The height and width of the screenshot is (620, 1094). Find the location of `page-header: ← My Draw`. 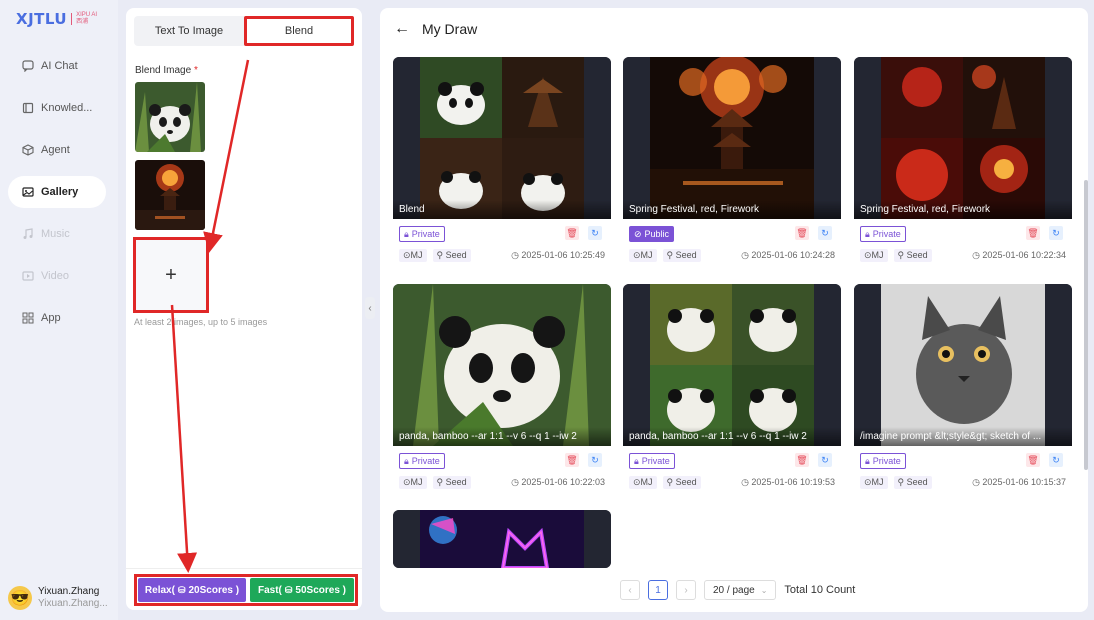

page-header: ← My Draw is located at coordinates (435, 29).